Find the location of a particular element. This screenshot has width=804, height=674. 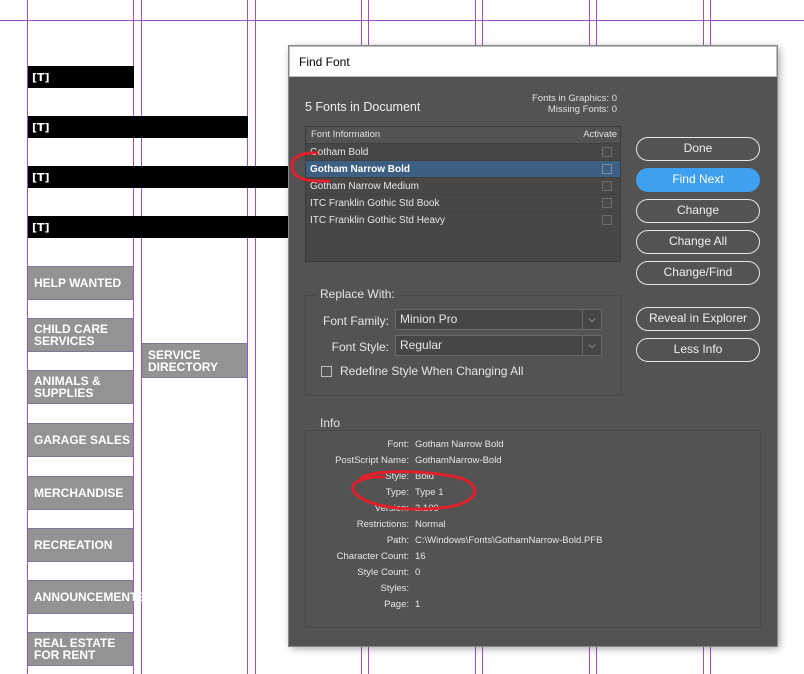

category-box: ANIMALS & SUPPLIES is located at coordinates (80, 387).